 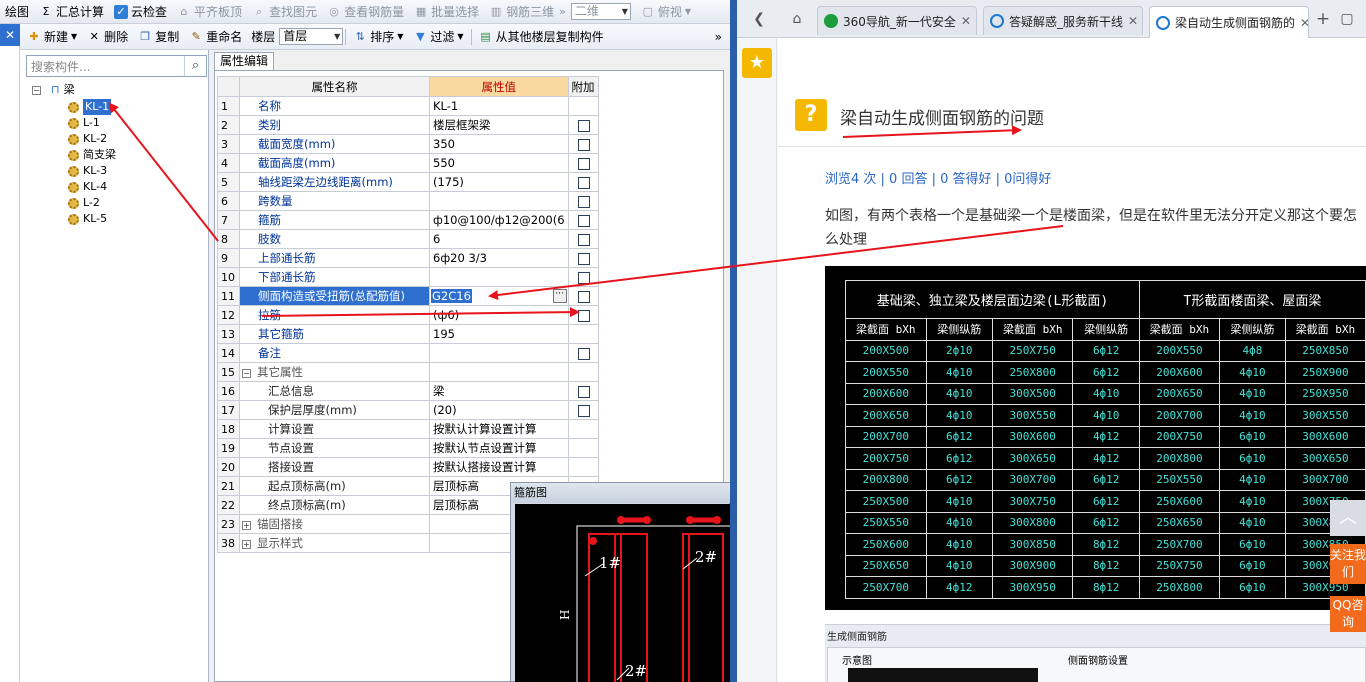 I want to click on view-top-combo: ▢ 俯视 ▼, so click(x=666, y=12).